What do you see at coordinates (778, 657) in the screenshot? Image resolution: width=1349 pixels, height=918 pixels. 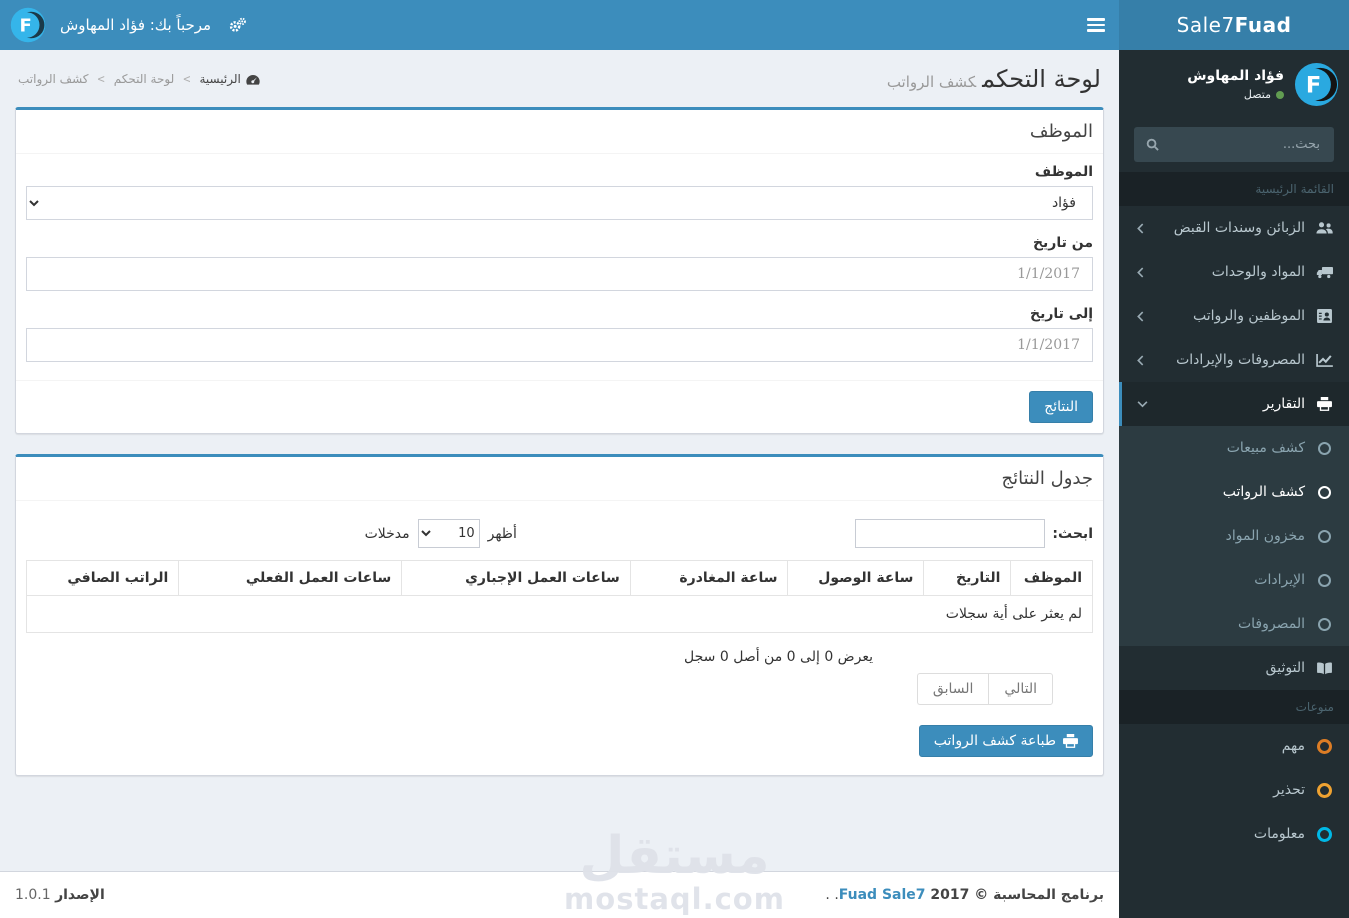 I see `table-info-text: يعرض 0 إلى 0 من أصل 0 سجل` at bounding box center [778, 657].